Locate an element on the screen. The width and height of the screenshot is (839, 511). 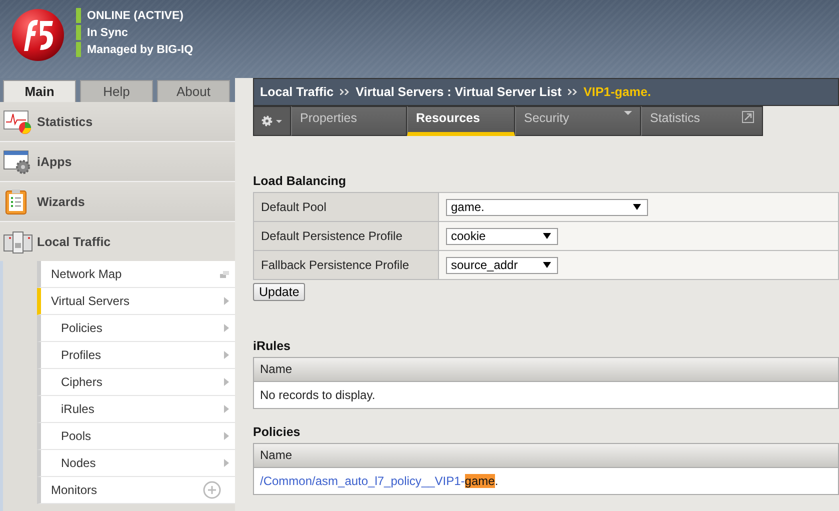
nav-item: Statistics is located at coordinates (117, 122).